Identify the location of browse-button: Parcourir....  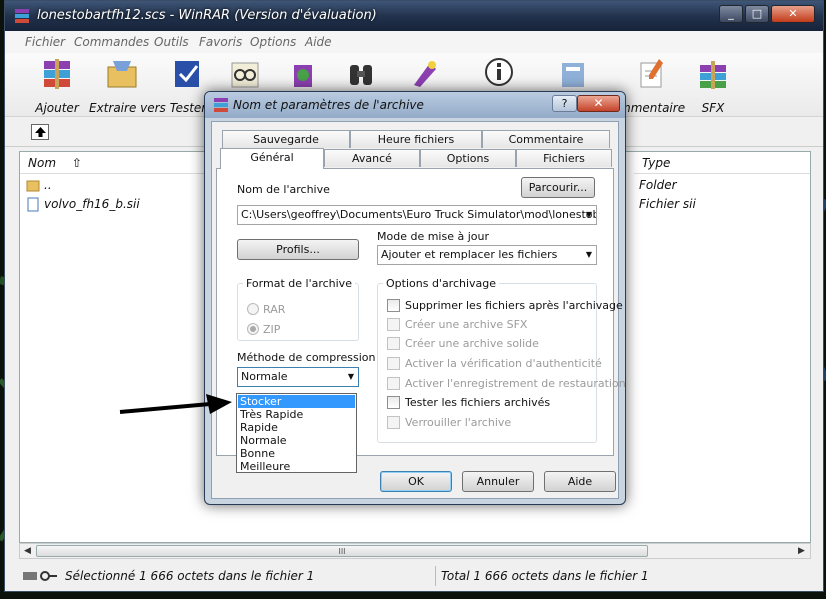
(558, 187).